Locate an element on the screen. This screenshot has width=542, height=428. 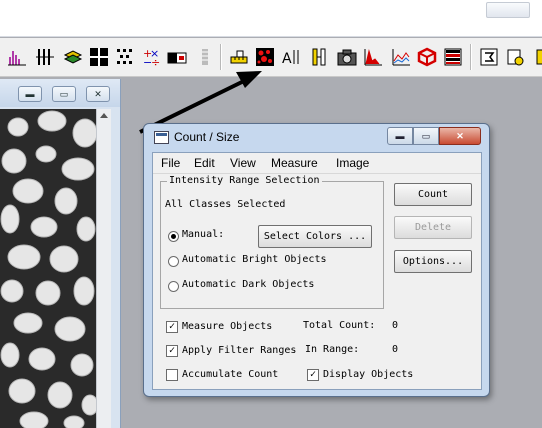
accumulate-count-checkbox is located at coordinates (172, 375).